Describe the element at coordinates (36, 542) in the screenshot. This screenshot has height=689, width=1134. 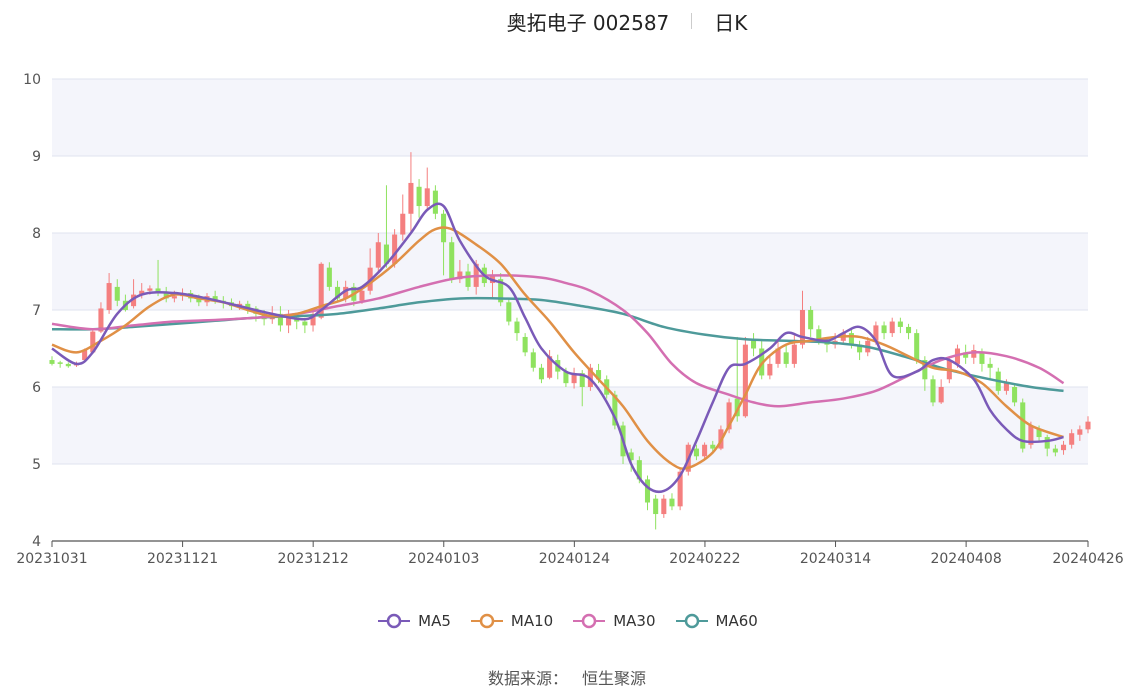
I see `y-tick-label: 4` at that location.